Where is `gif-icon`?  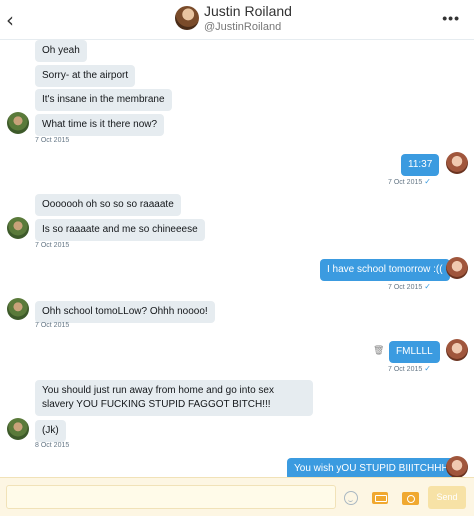 gif-icon is located at coordinates (380, 498).